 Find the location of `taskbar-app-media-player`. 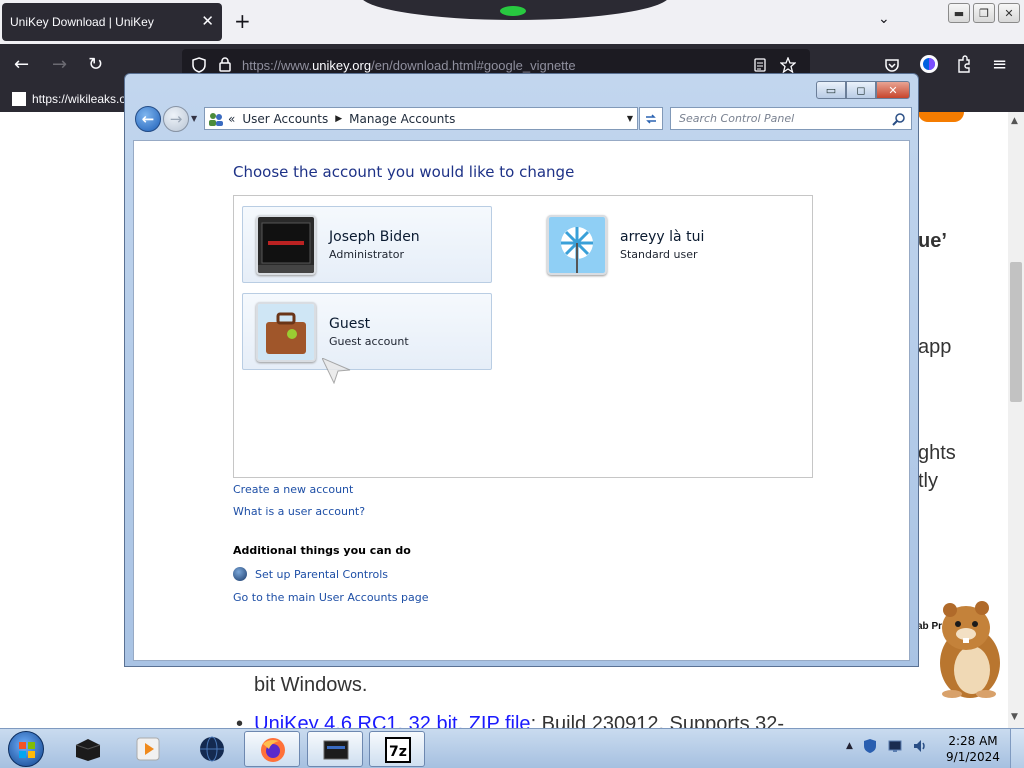

taskbar-app-media-player is located at coordinates (148, 749).